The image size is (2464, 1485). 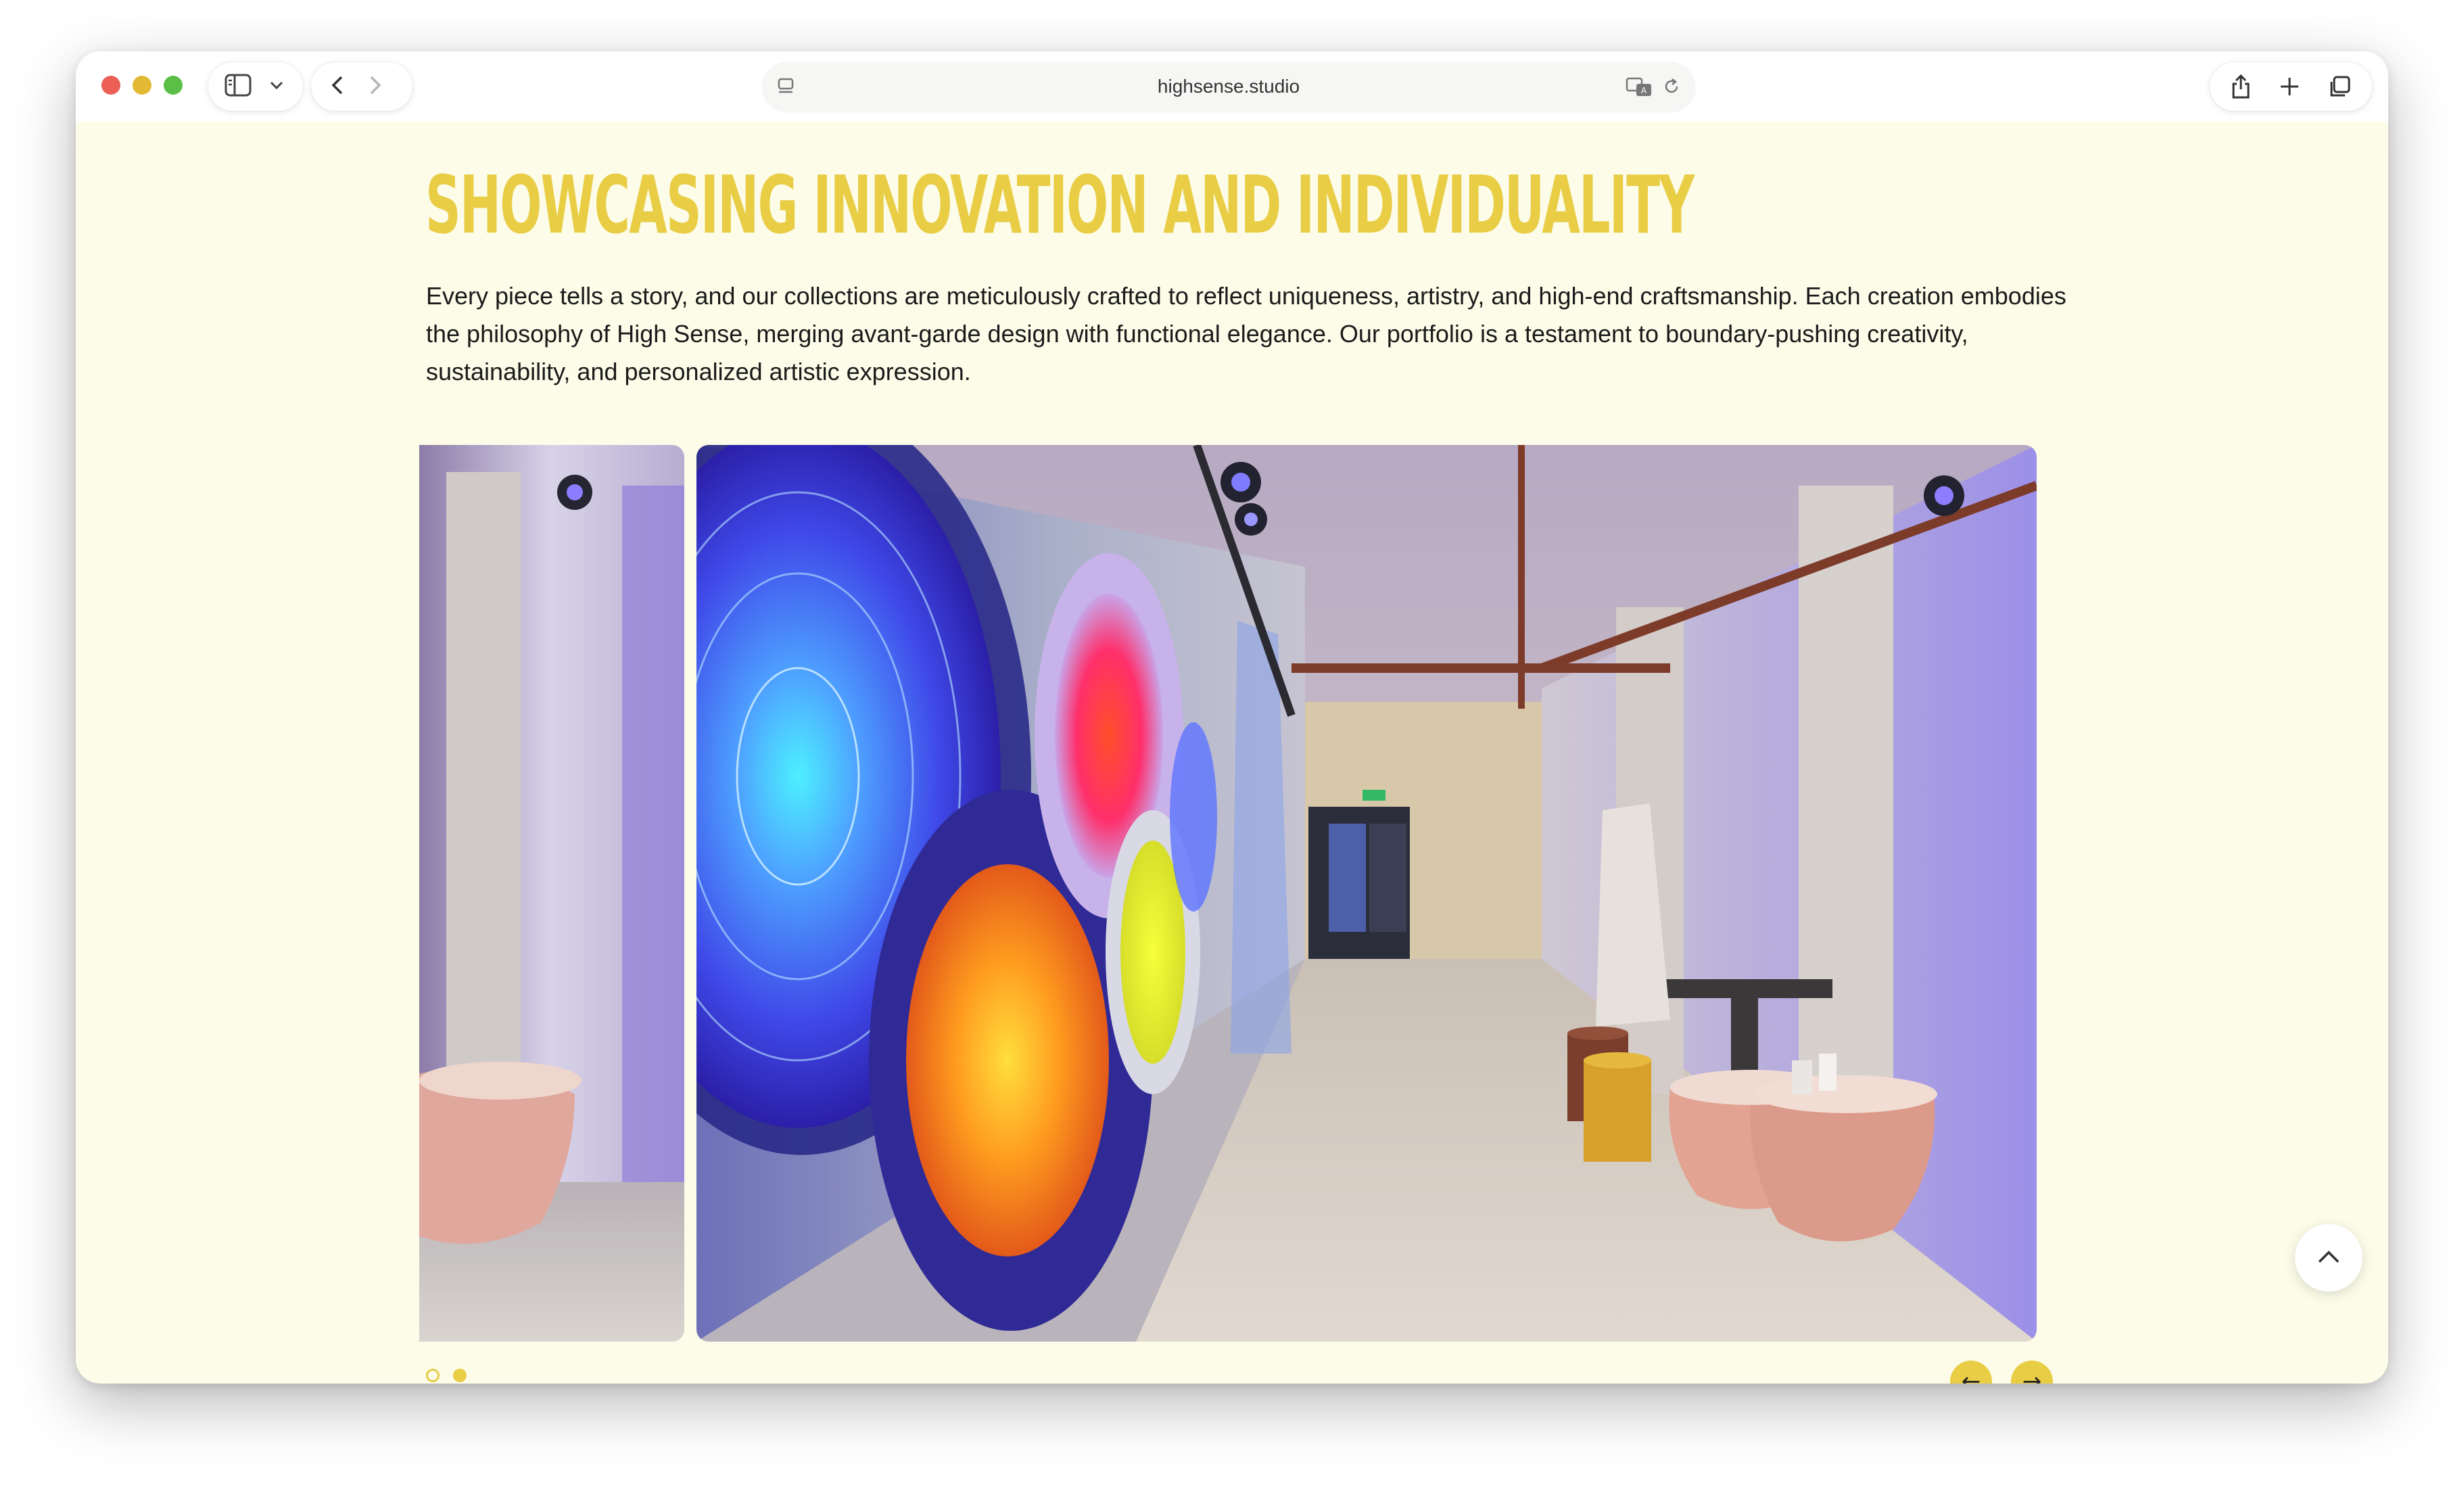 What do you see at coordinates (142, 85) in the screenshot?
I see `minimize-window-button` at bounding box center [142, 85].